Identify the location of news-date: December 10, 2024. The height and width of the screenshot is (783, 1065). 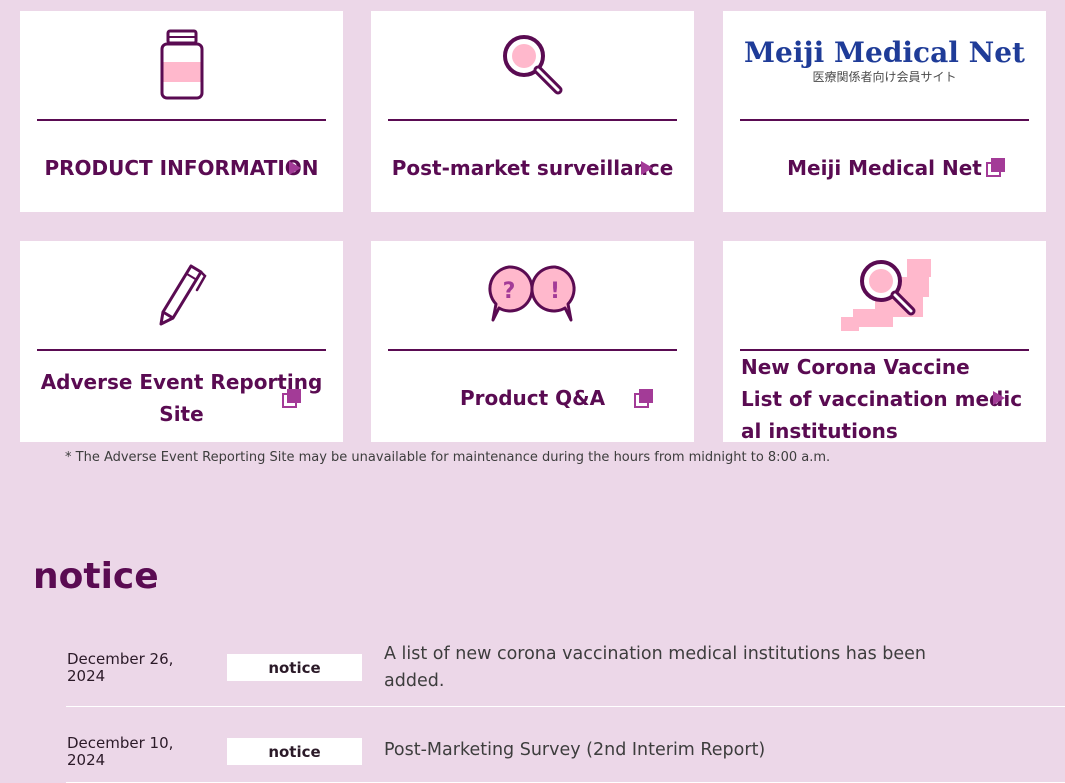
(120, 751).